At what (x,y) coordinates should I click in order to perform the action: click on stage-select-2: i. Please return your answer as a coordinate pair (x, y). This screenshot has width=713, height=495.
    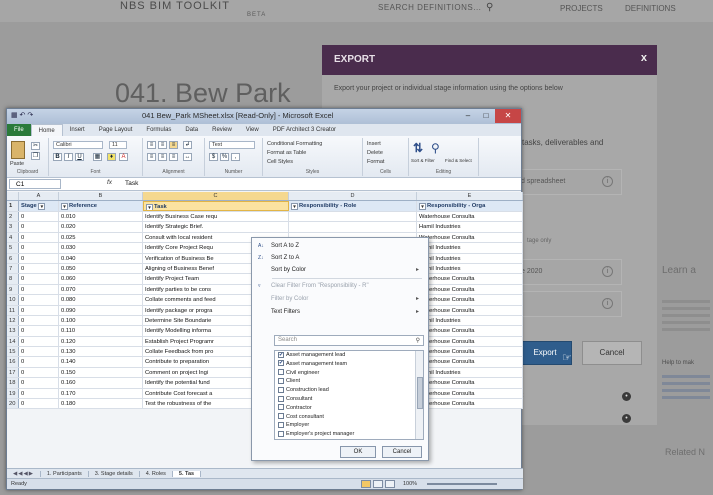
    Looking at the image, I should click on (568, 304).